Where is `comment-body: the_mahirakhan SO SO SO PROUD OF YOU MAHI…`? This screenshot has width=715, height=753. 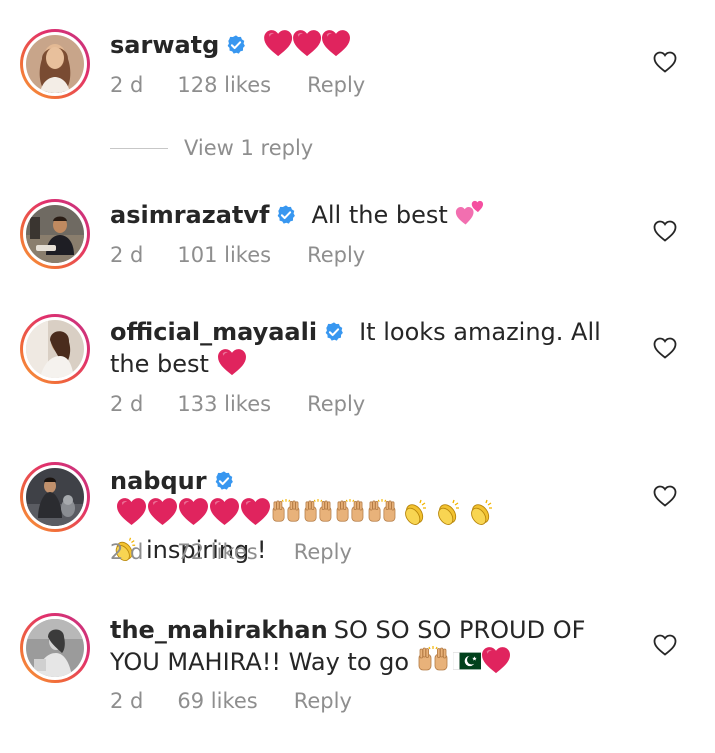
comment-body: the_mahirakhan SO SO SO PROUD OF YOU MAHI… is located at coordinates (370, 646).